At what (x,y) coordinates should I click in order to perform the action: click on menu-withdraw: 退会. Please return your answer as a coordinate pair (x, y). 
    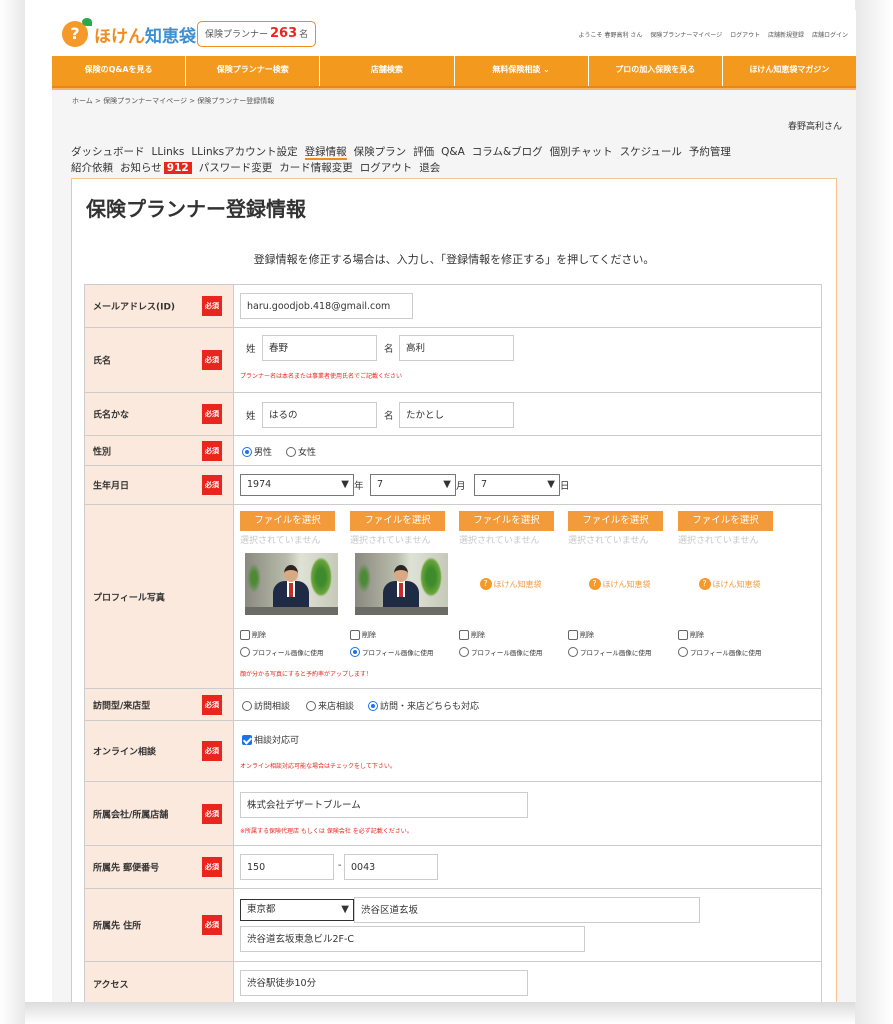
    Looking at the image, I should click on (429, 168).